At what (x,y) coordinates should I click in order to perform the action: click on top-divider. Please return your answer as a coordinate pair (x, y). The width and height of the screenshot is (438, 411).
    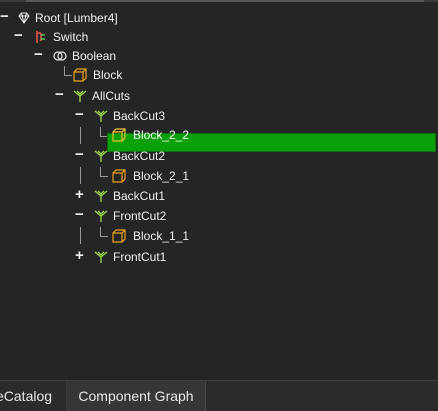
    Looking at the image, I should click on (219, 1).